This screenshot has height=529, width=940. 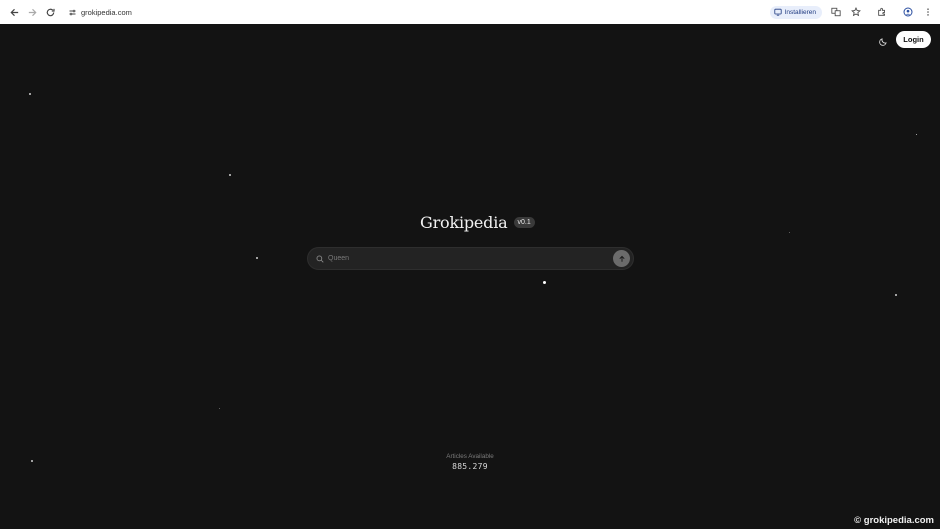 What do you see at coordinates (464, 222) in the screenshot?
I see `page-title: Grokipedia` at bounding box center [464, 222].